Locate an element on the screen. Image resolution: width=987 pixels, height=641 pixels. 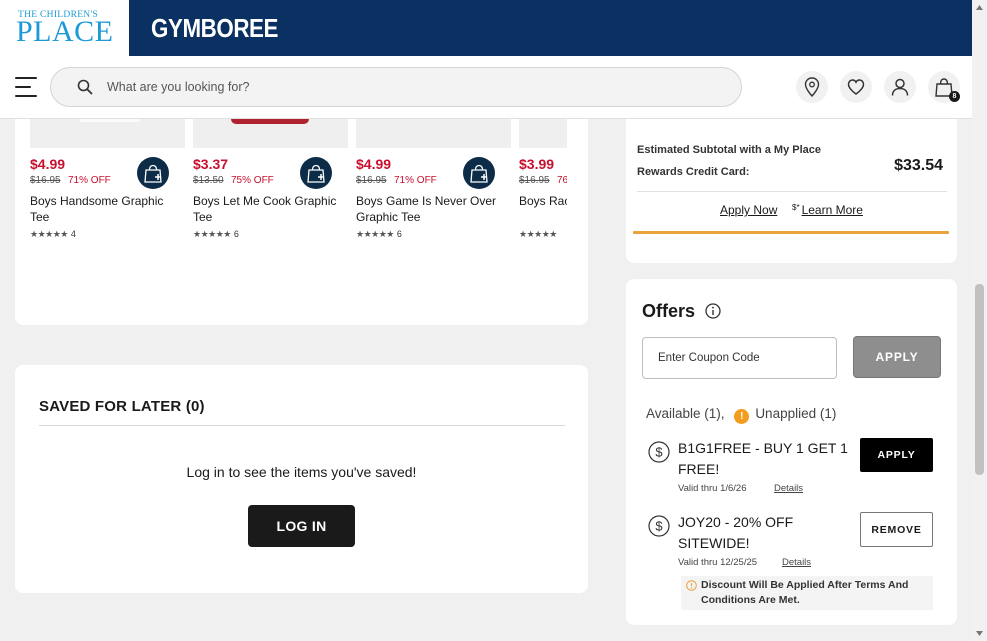
product-original-price: $13.50 is located at coordinates (208, 180).